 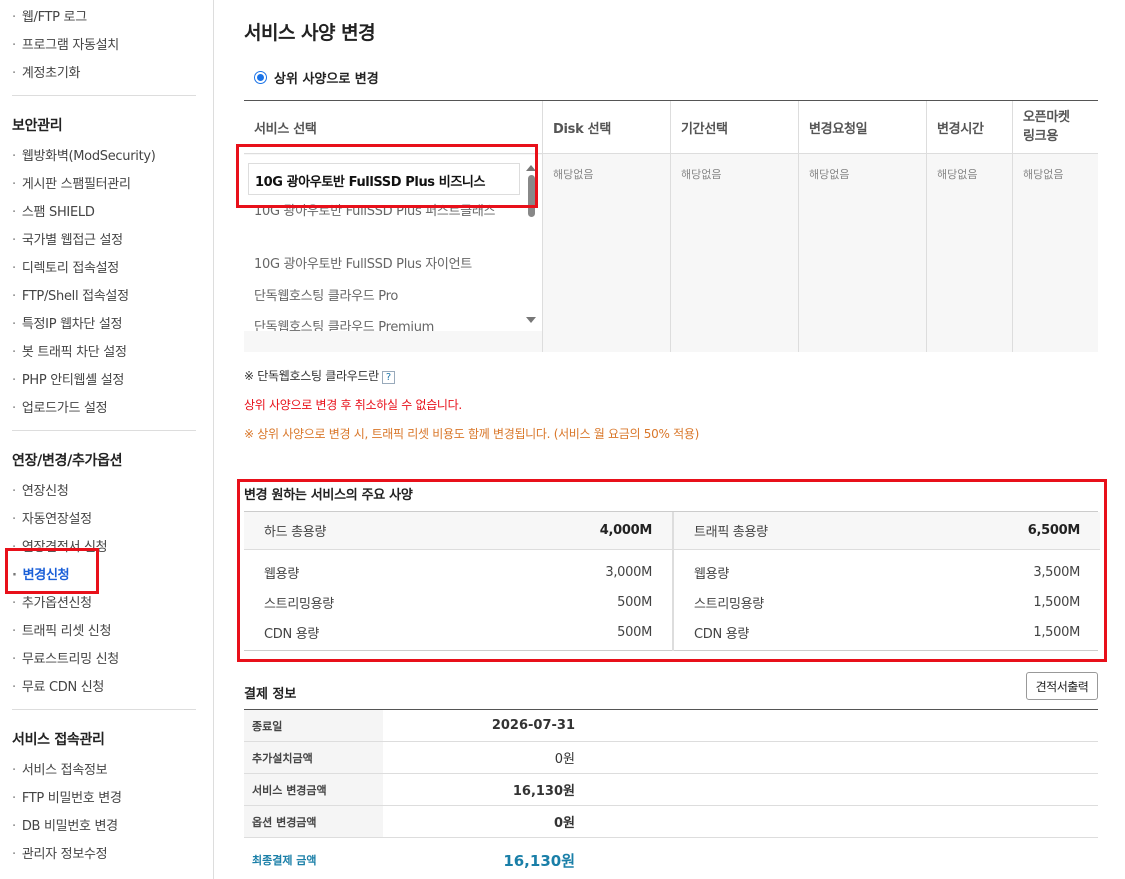 I want to click on payment-label: 추가설치금액, so click(x=313, y=757).